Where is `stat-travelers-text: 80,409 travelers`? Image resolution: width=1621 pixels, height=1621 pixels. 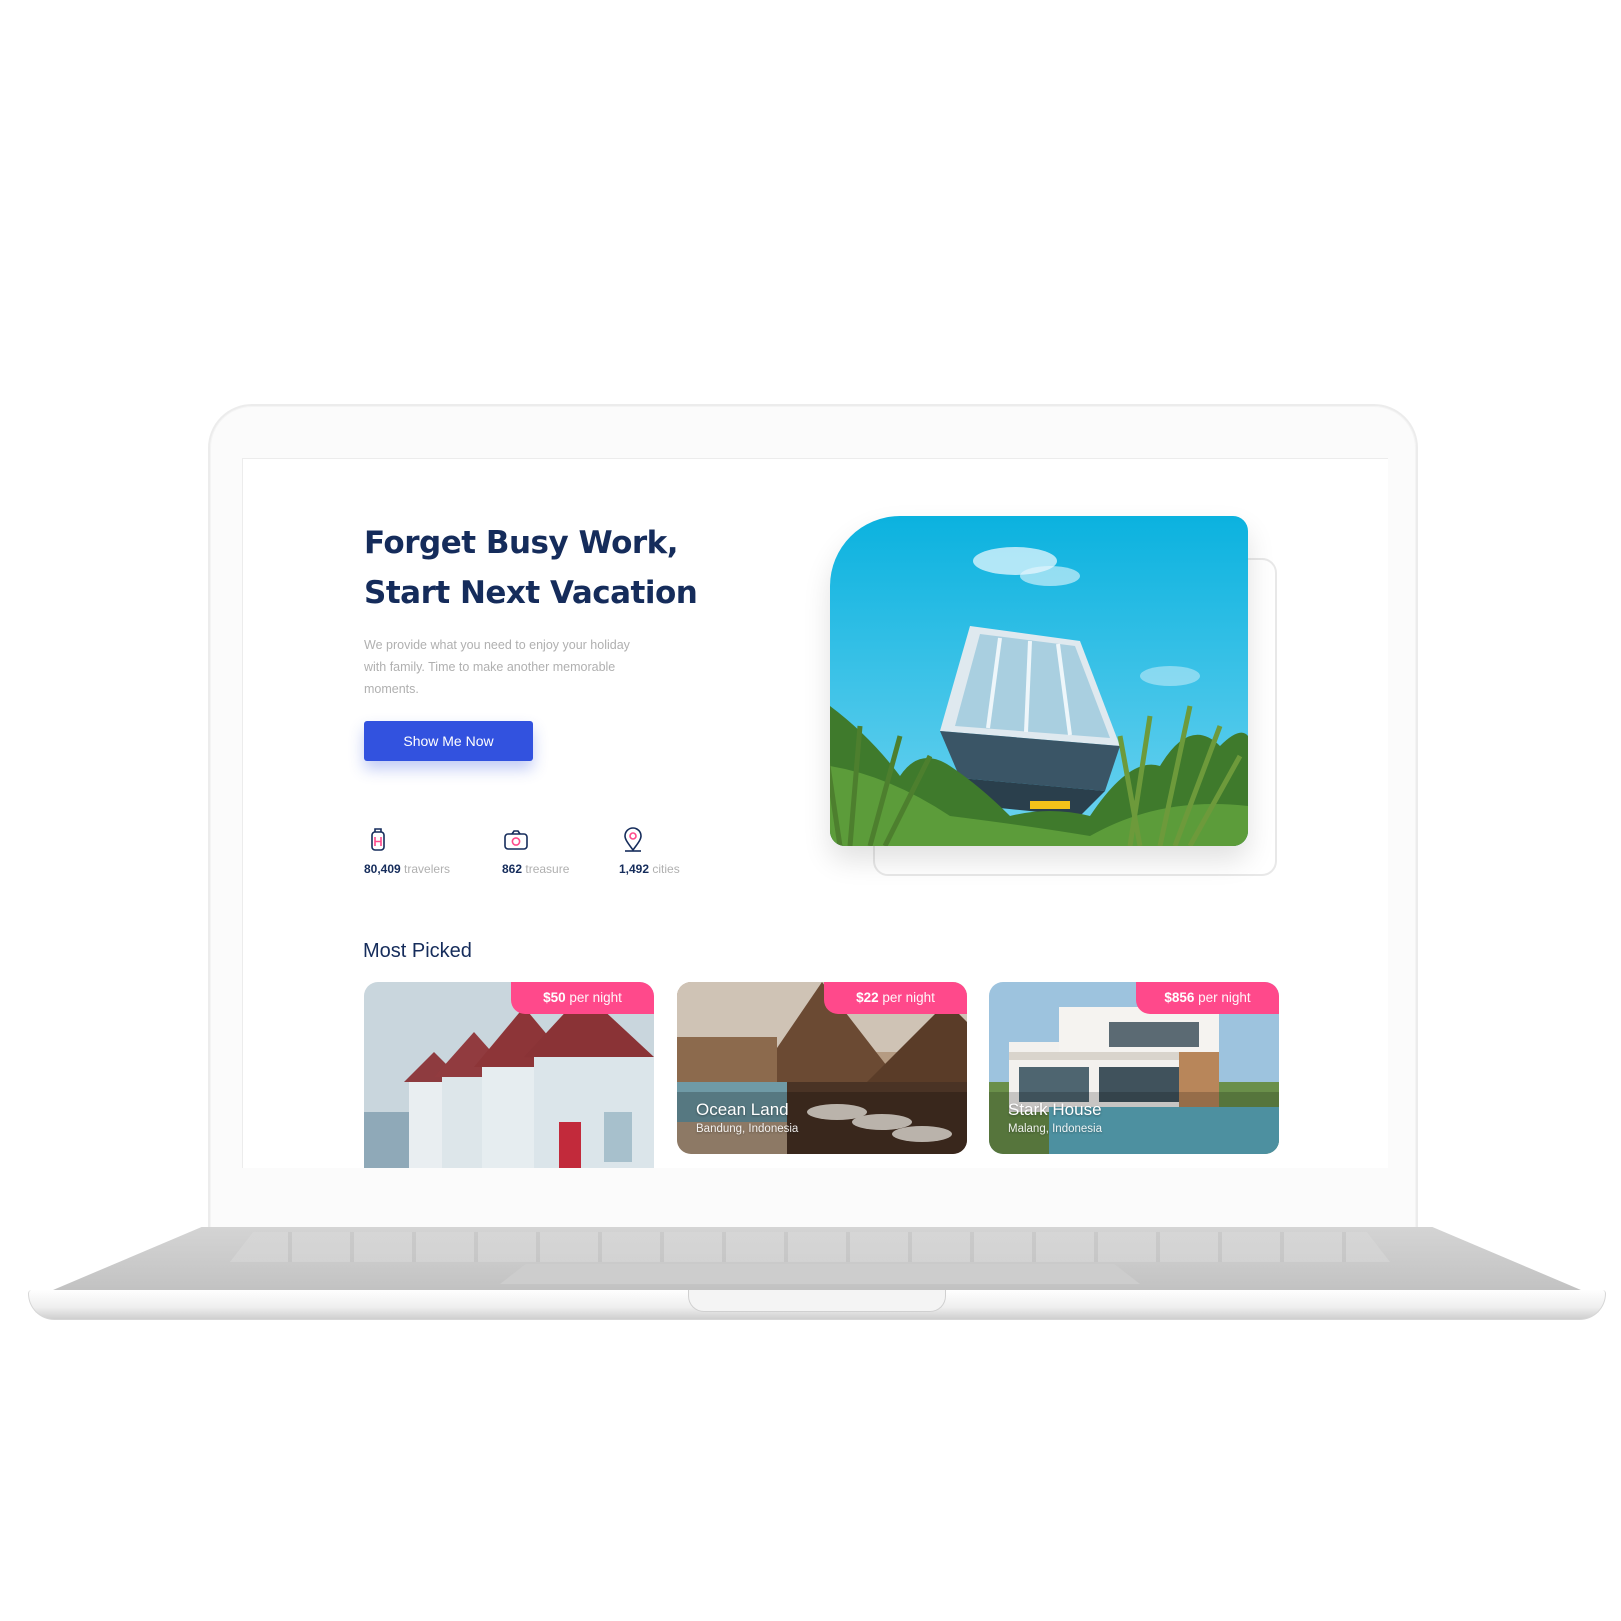
stat-travelers-text: 80,409 travelers is located at coordinates (434, 869).